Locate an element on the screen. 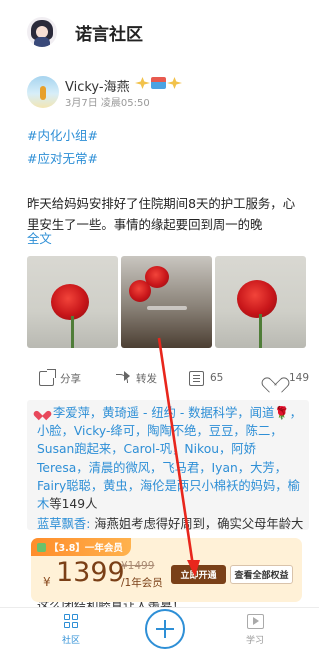  original-price: ¥1499 is located at coordinates (138, 566).